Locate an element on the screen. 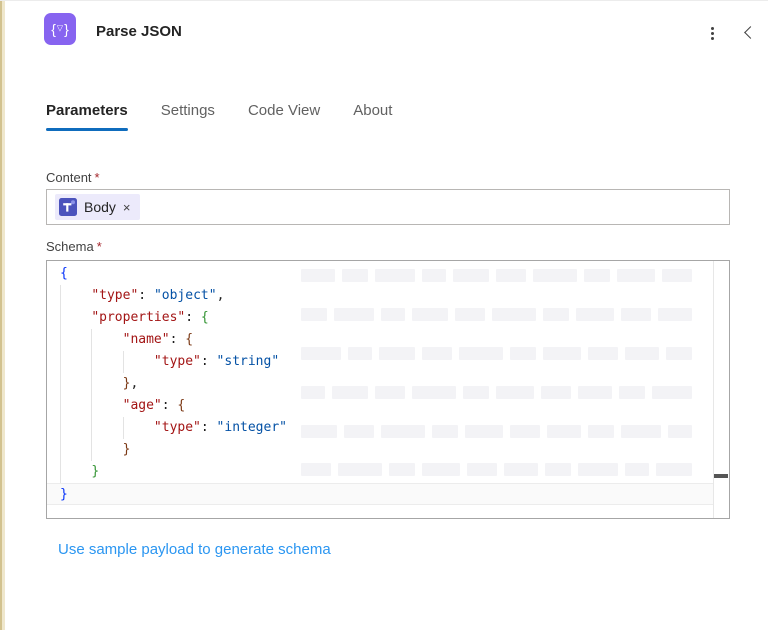 The image size is (768, 630). code-line: "name": { is located at coordinates (158, 339).